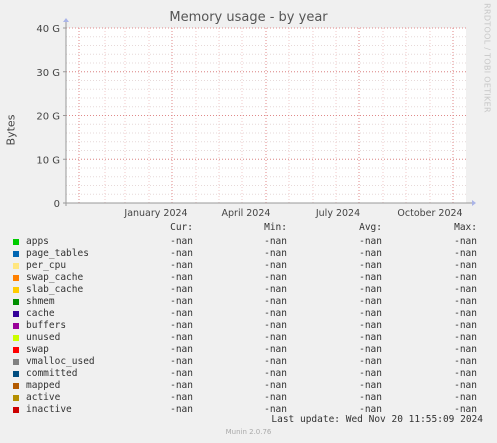  What do you see at coordinates (248, 386) in the screenshot?
I see `legend-row: mapped -nan -nan -nan -nan` at bounding box center [248, 386].